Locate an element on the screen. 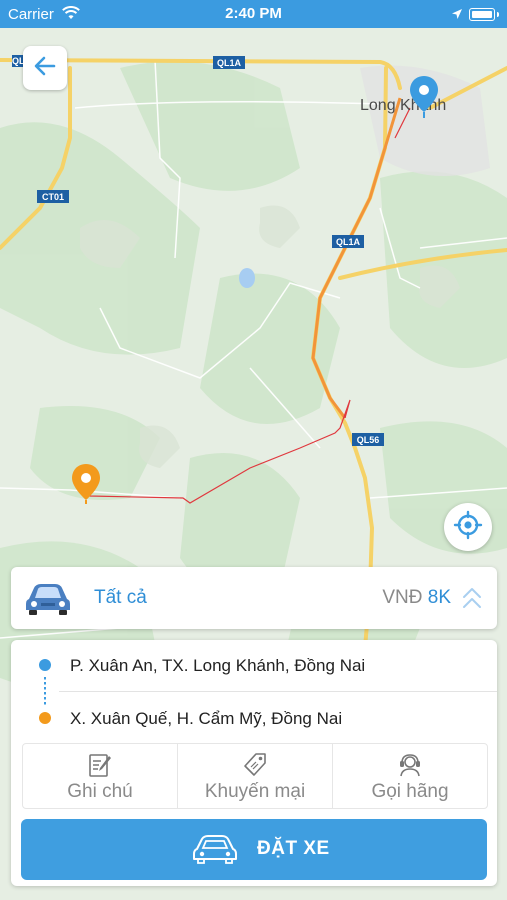 This screenshot has width=507, height=900. service-name: Tất cả is located at coordinates (120, 597).